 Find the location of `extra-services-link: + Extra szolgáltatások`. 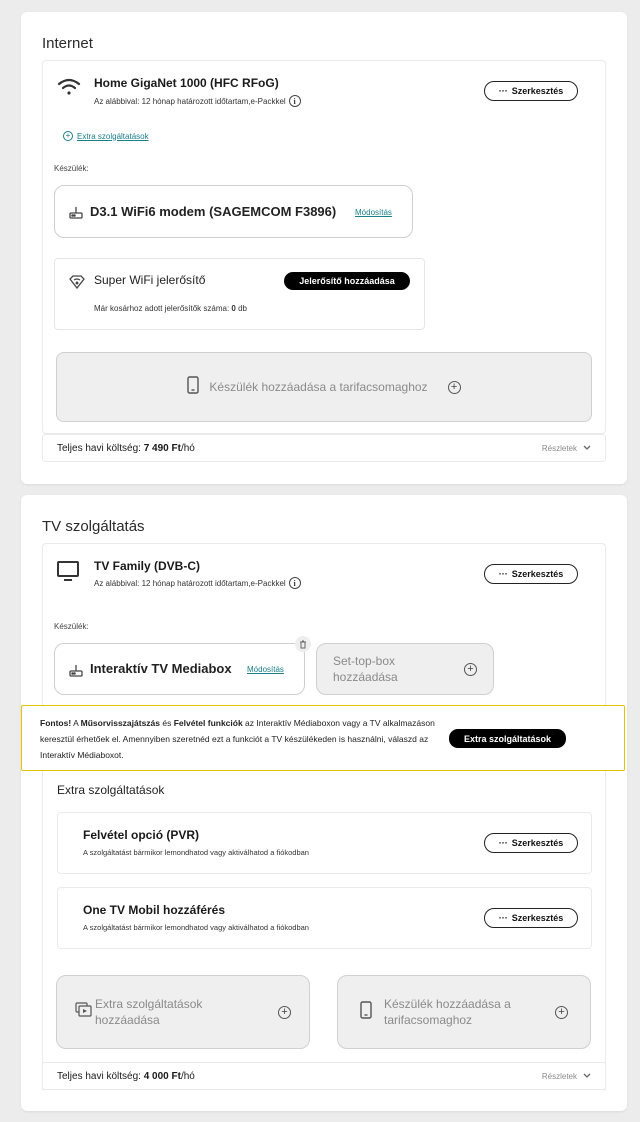

extra-services-link: + Extra szolgáltatások is located at coordinates (106, 136).